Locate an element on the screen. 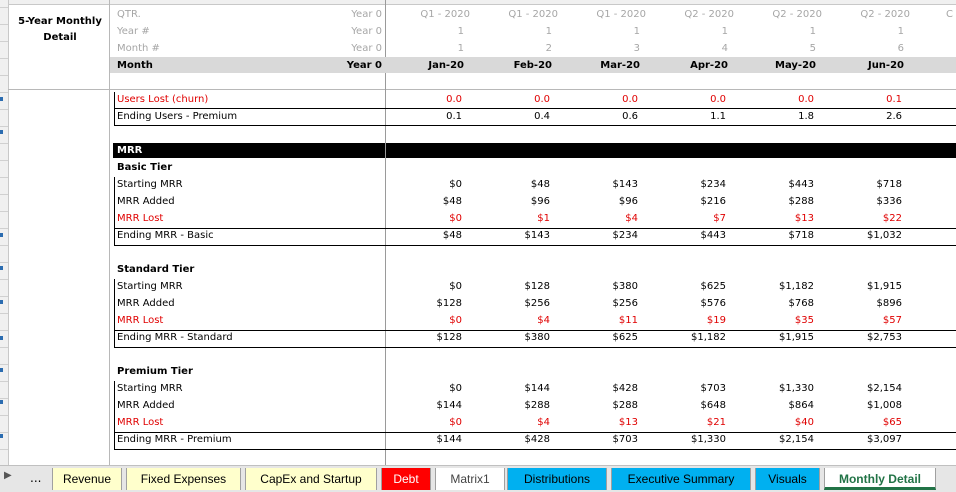 The width and height of the screenshot is (956, 492). ending-mrr-cell: $234 is located at coordinates (602, 236).